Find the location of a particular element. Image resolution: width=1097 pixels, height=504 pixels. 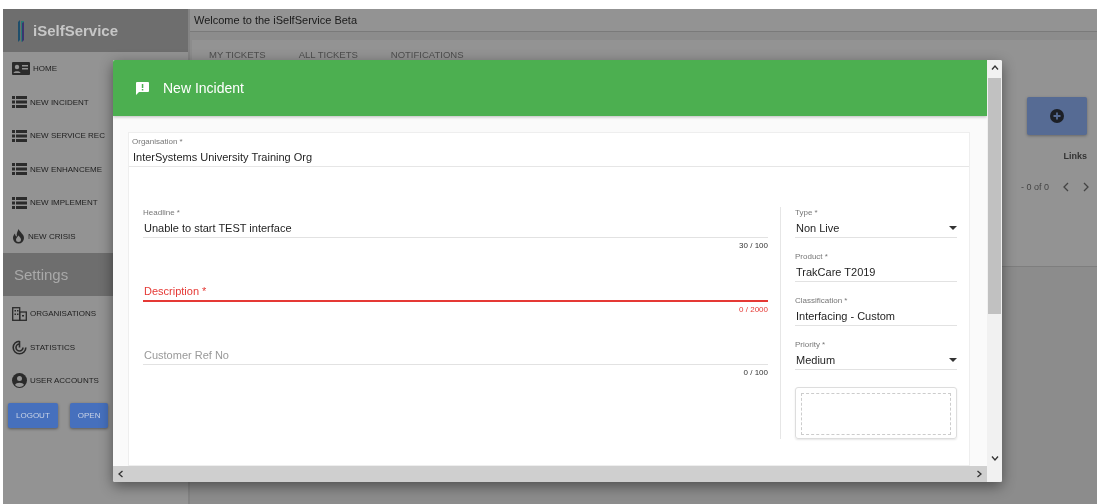

character-counter: 30 / 100 is located at coordinates (753, 246).